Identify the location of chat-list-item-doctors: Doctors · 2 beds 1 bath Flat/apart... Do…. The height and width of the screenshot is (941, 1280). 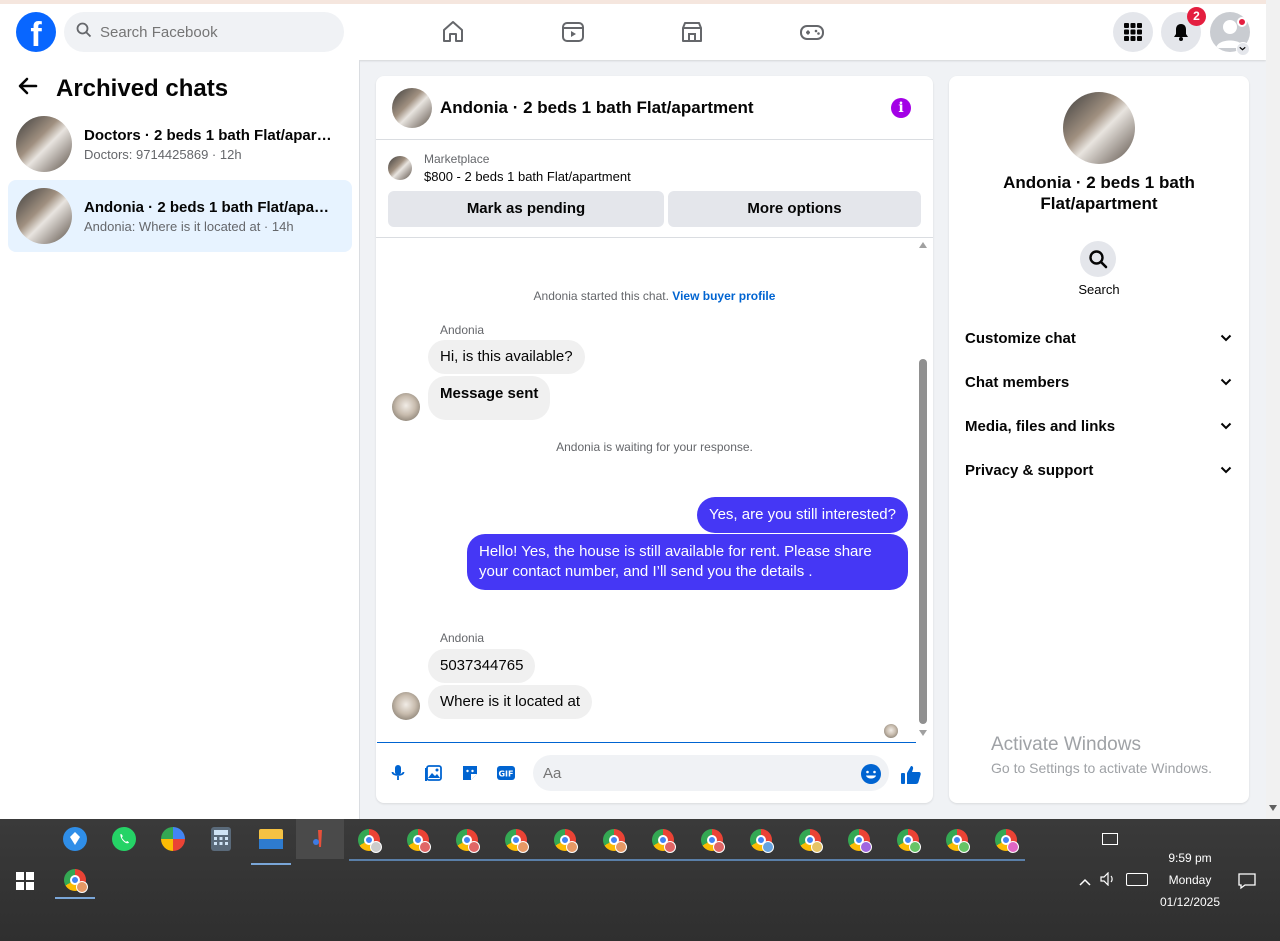
(180, 144).